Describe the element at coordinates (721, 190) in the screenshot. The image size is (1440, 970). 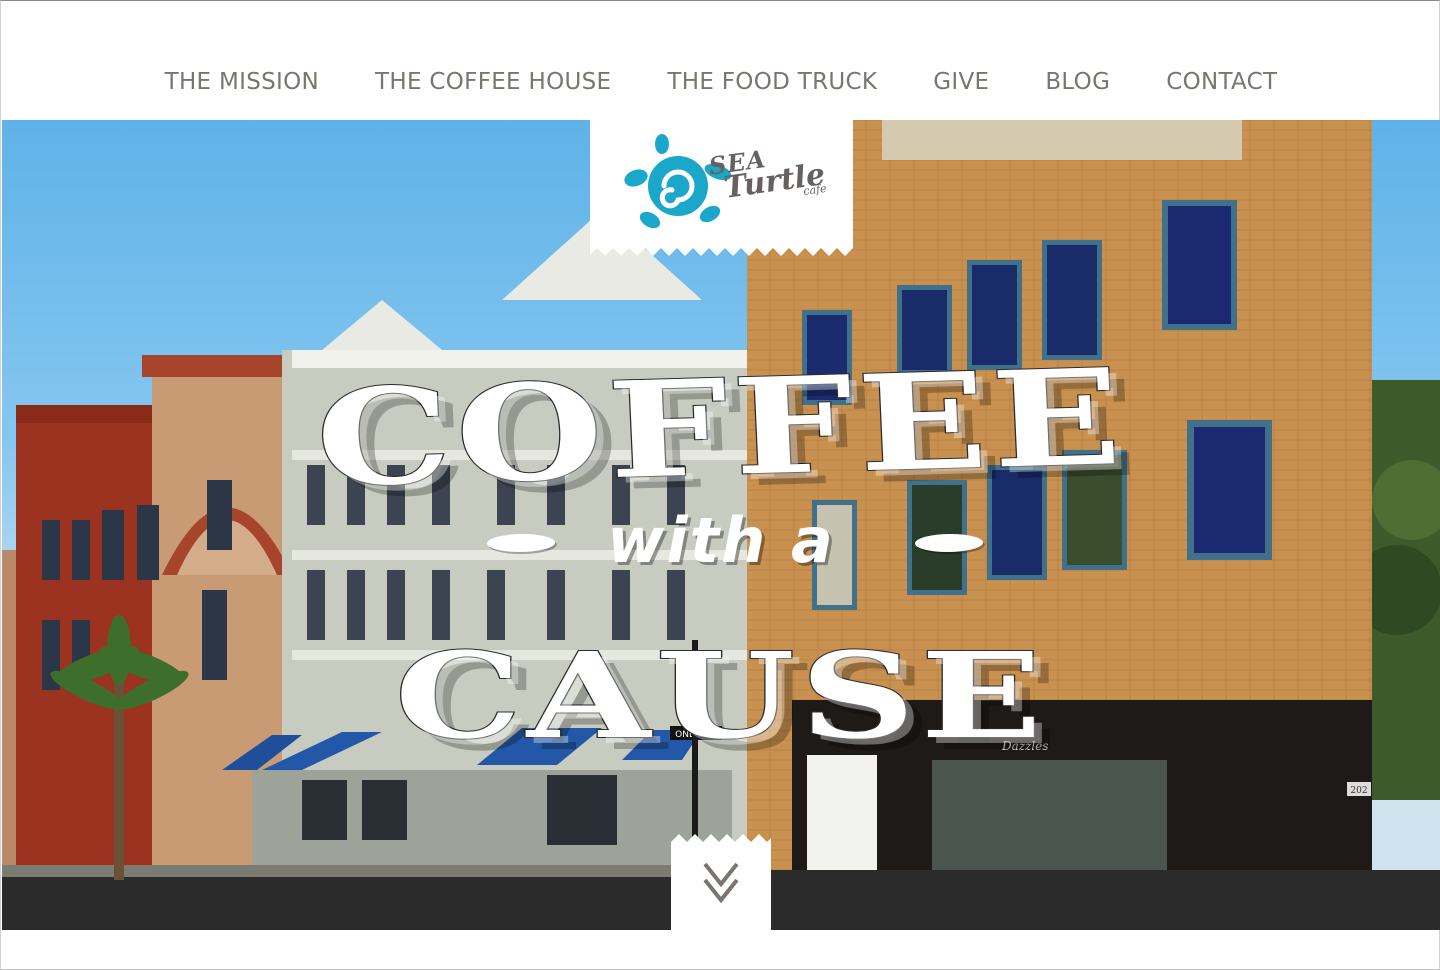
I see `logo-tab: SEA Turtle cafe` at that location.